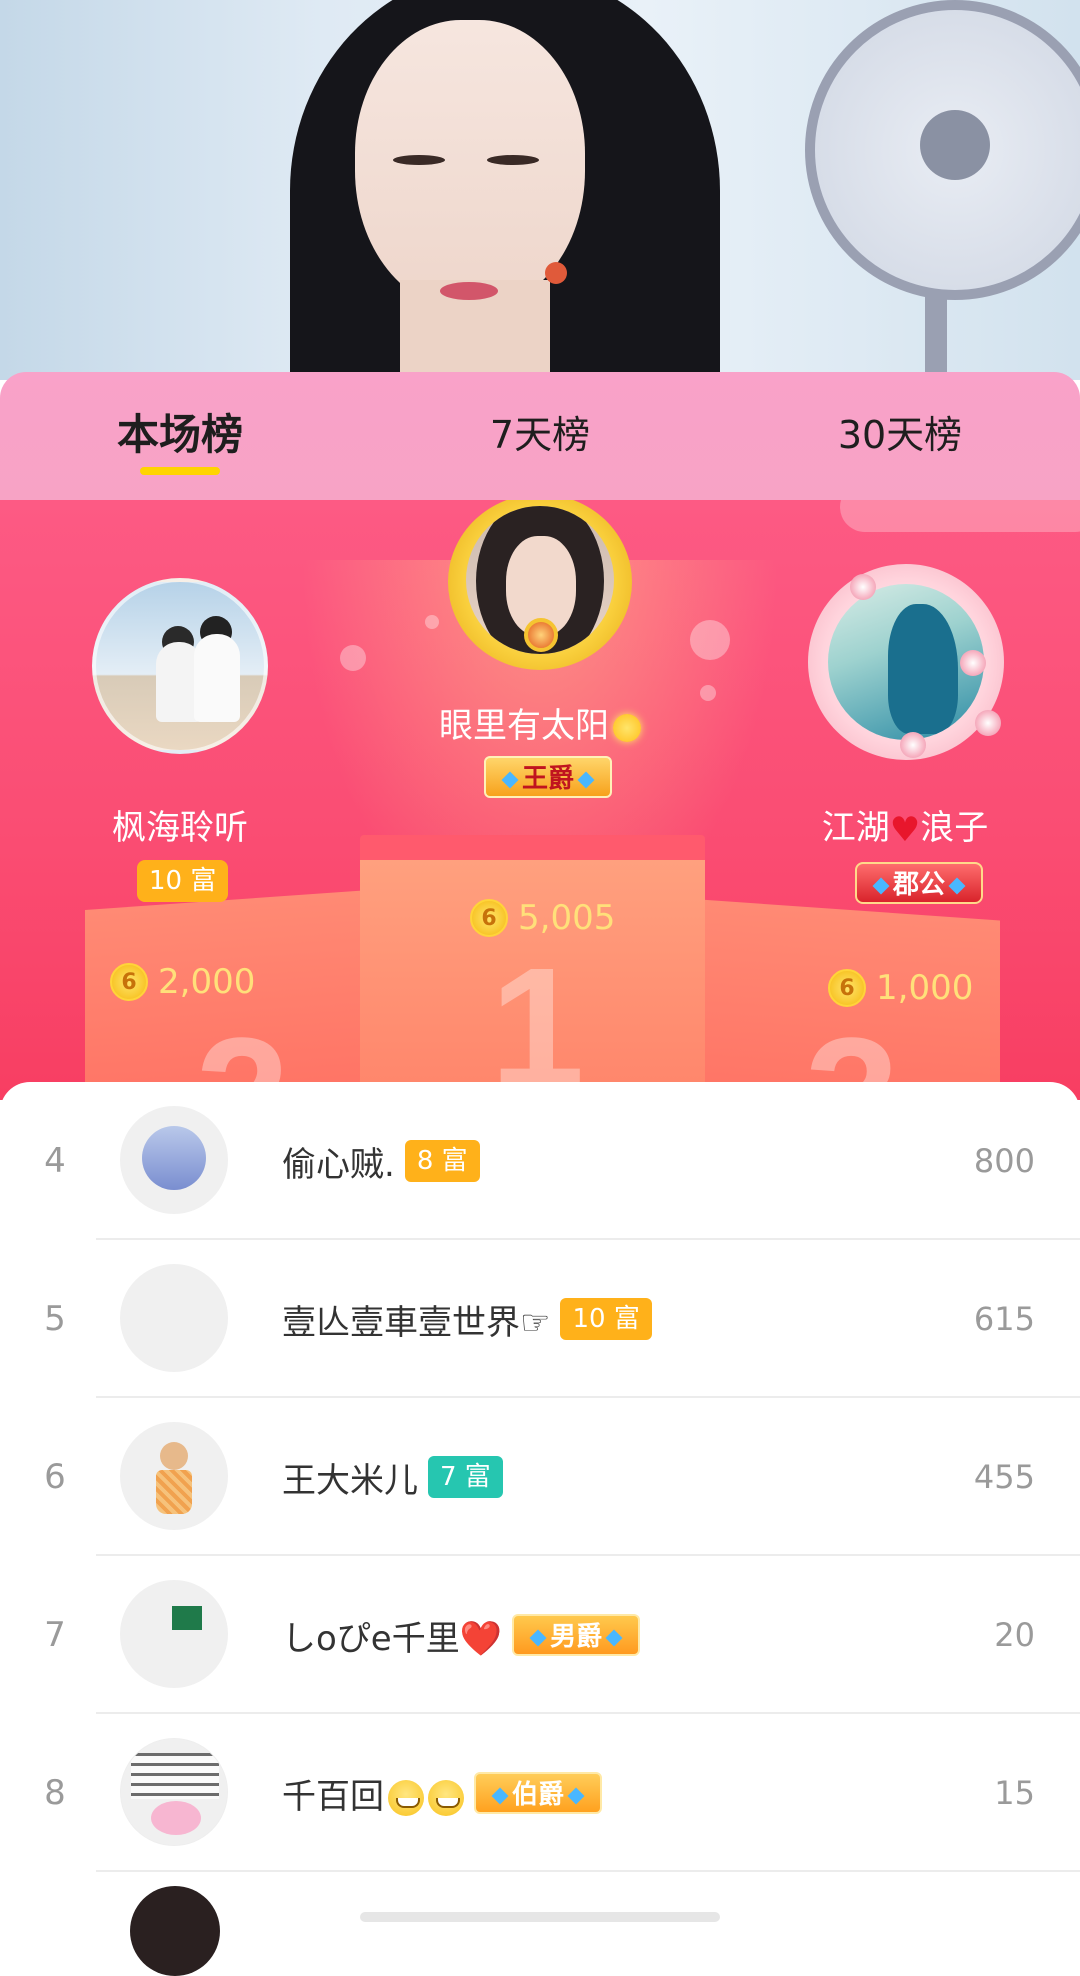 This screenshot has width=1080, height=1976. I want to click on tab-7-days: 7天榜, so click(540, 431).